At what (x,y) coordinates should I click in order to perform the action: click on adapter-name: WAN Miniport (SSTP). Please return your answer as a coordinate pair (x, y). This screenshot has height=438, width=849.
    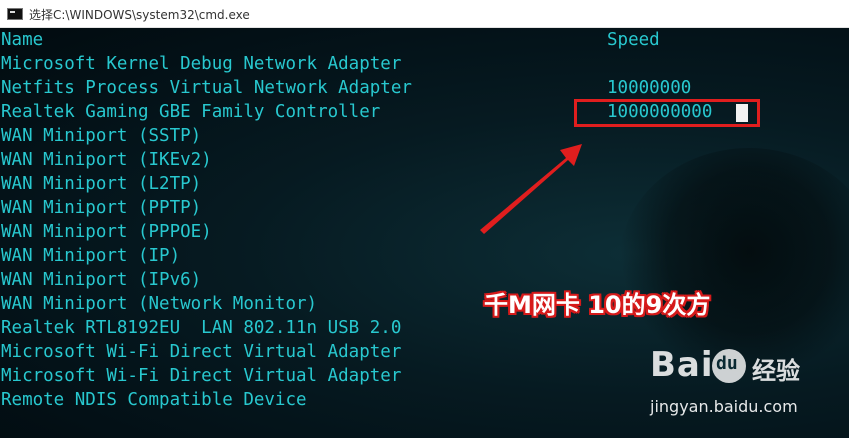
    Looking at the image, I should click on (101, 136).